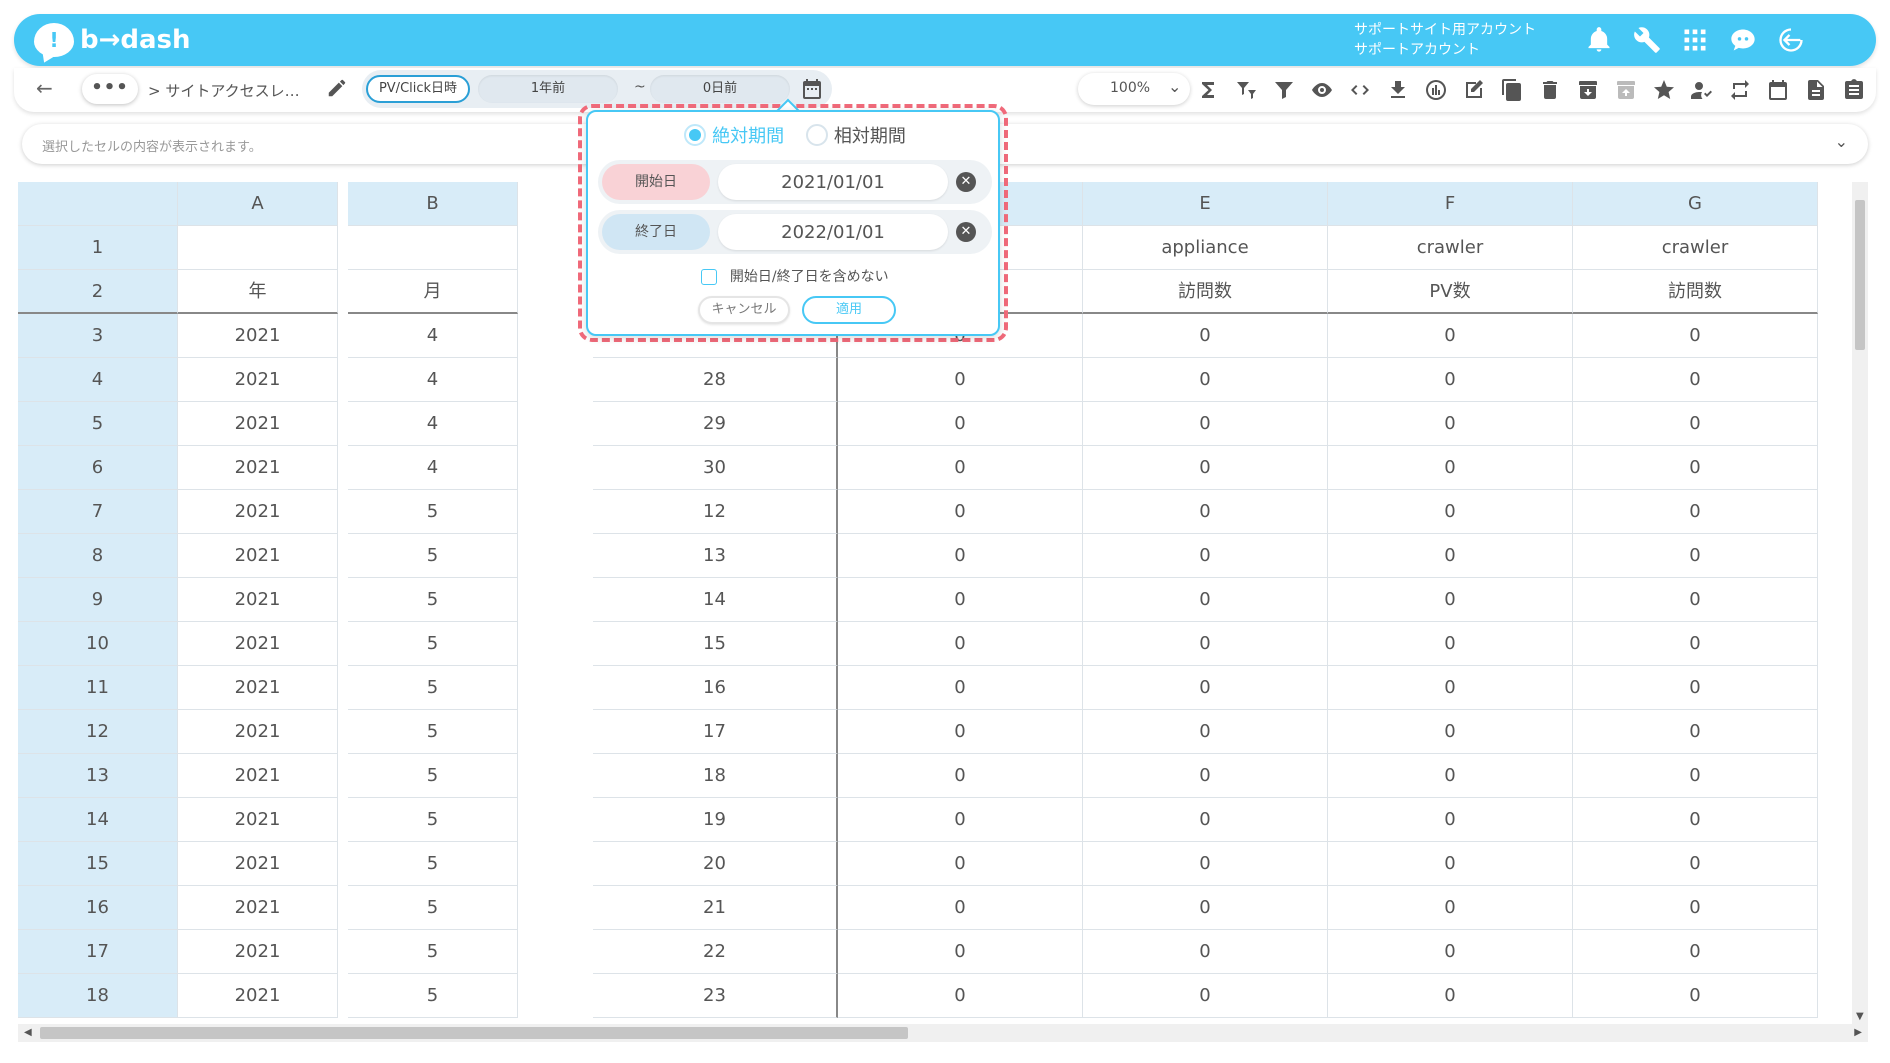 This screenshot has width=1890, height=1063. I want to click on archive-icon, so click(1588, 90).